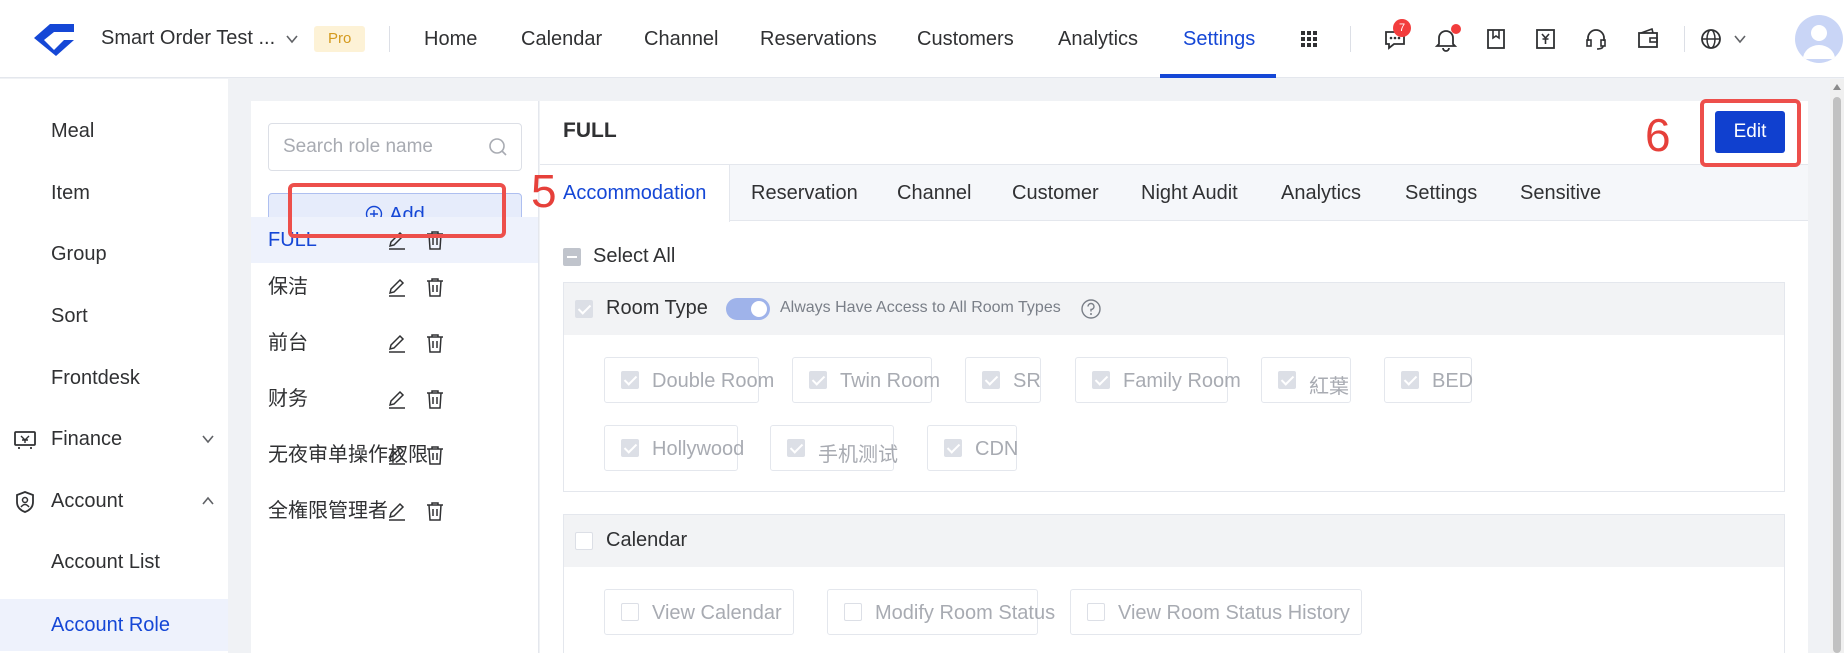 This screenshot has height=653, width=1844. Describe the element at coordinates (1837, 375) in the screenshot. I see `scrollbar-thumb` at that location.